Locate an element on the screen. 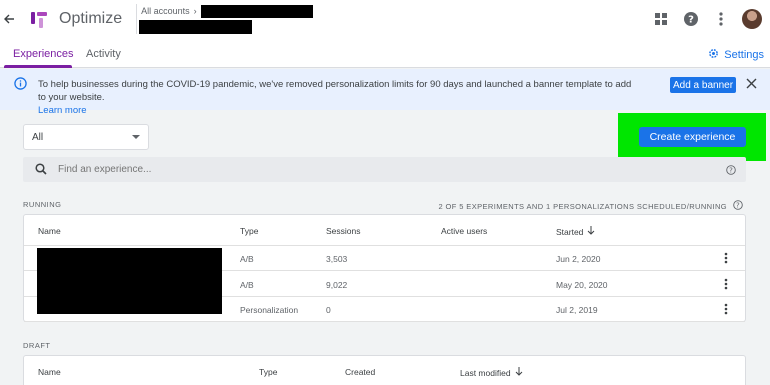 The width and height of the screenshot is (770, 385). row-started: May 20, 2020 is located at coordinates (582, 285).